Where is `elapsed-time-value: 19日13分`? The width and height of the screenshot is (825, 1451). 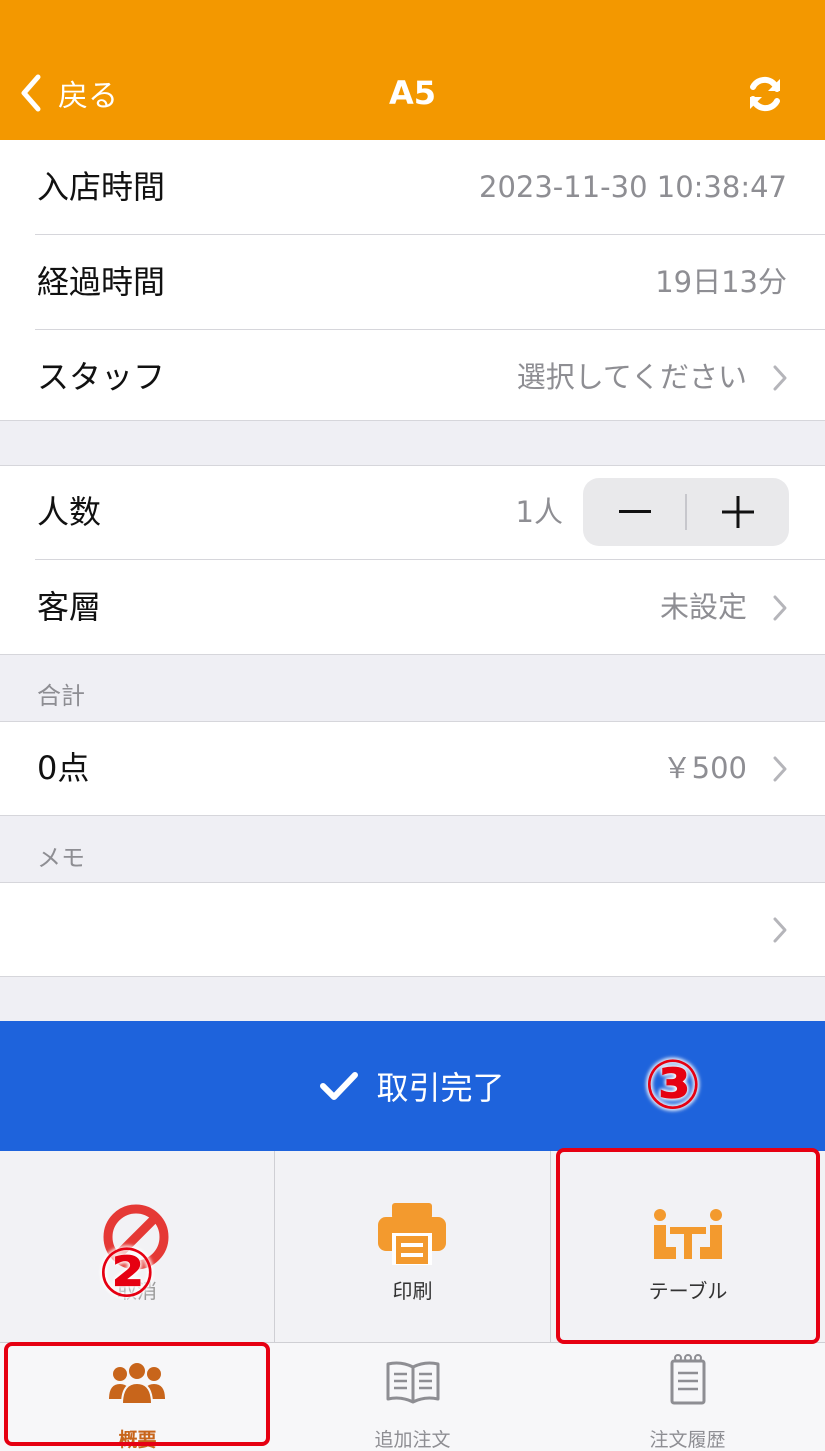 elapsed-time-value: 19日13分 is located at coordinates (721, 282).